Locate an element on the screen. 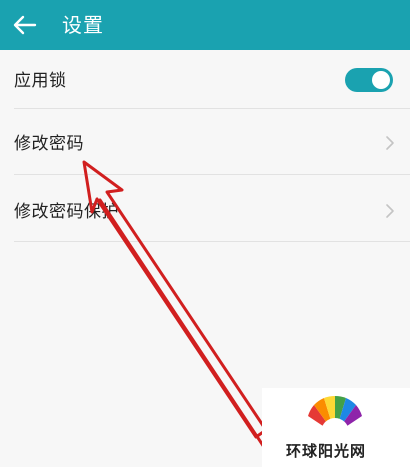 This screenshot has width=410, height=467. watermark-text: 环球阳光网 is located at coordinates (326, 451).